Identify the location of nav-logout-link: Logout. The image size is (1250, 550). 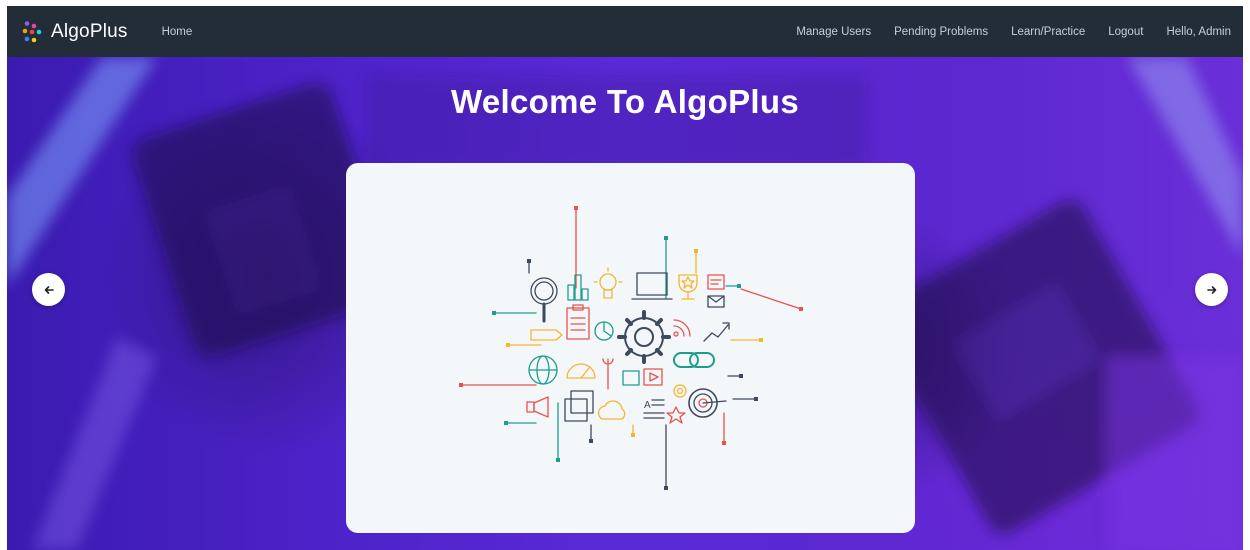
(1125, 32).